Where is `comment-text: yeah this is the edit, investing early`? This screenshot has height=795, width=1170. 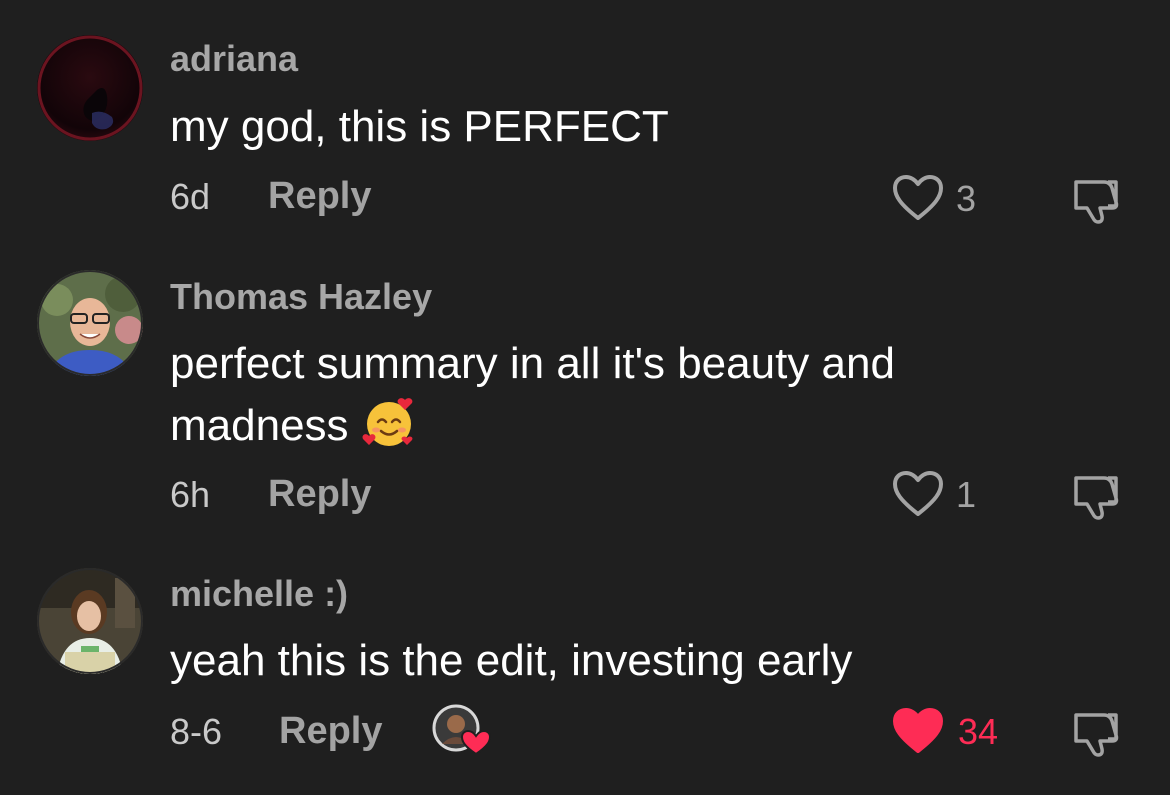
comment-text: yeah this is the edit, investing early is located at coordinates (511, 660).